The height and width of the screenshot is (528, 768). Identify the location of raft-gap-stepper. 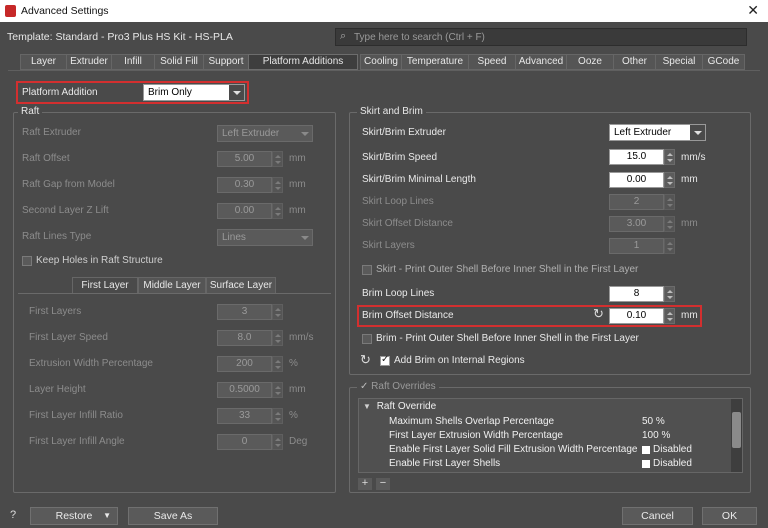
(277, 185).